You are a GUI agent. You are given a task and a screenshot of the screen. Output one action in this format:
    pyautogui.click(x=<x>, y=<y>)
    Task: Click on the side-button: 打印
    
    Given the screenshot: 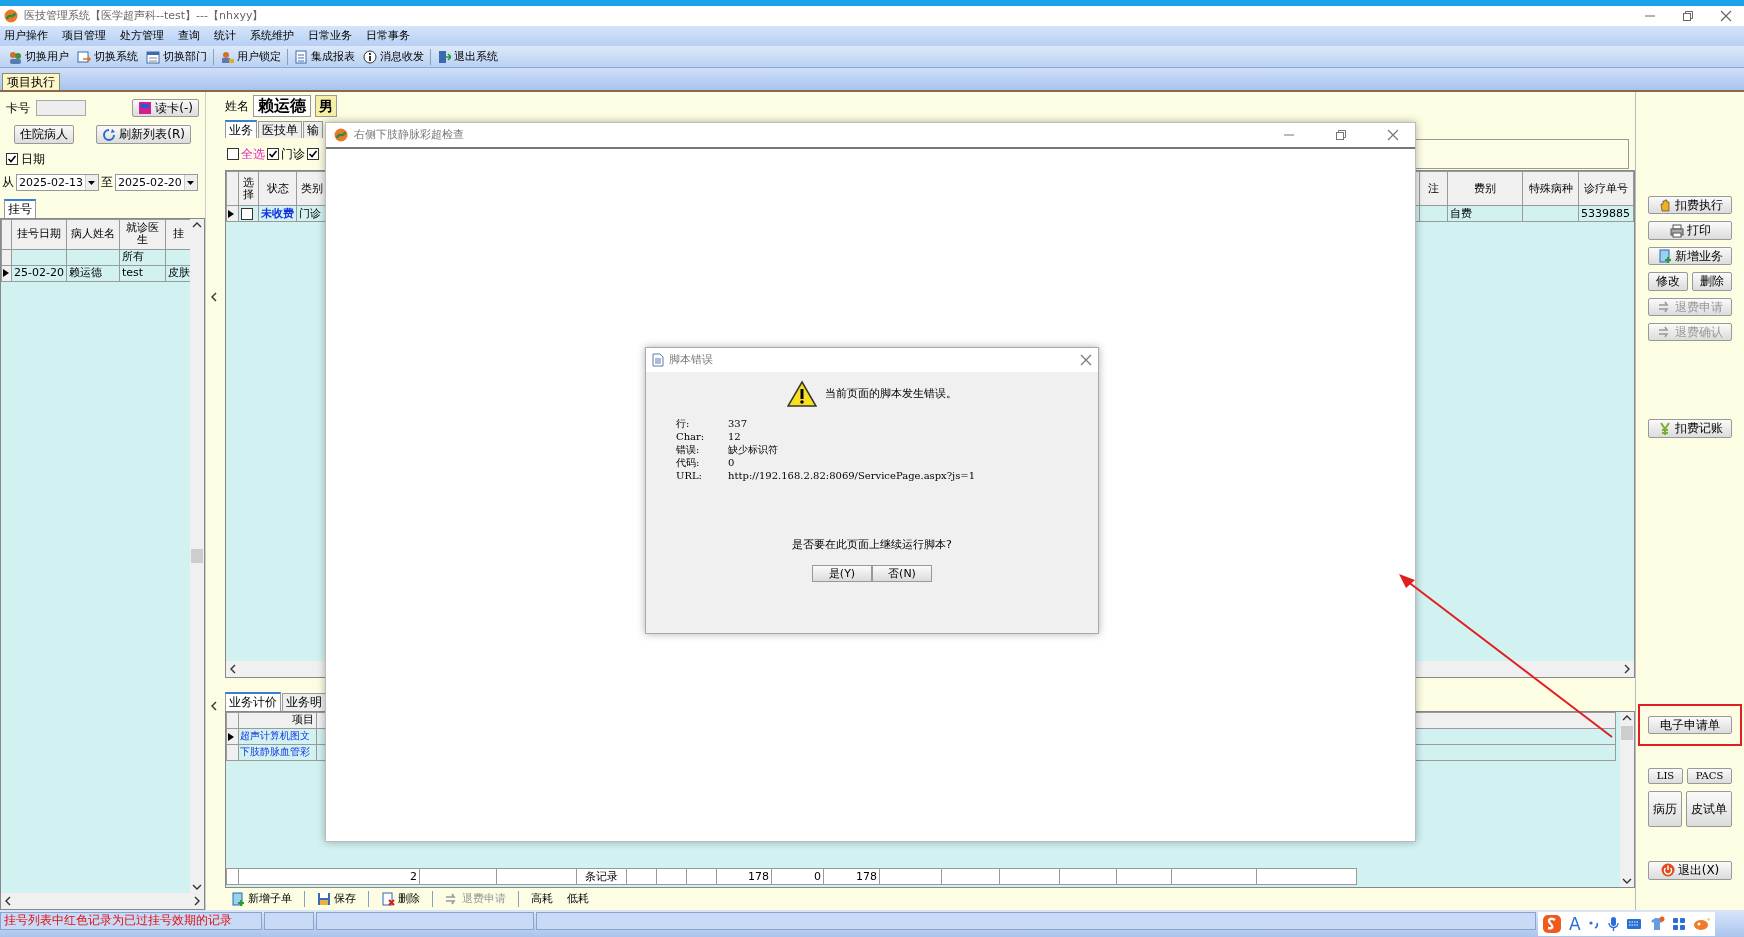 What is the action you would take?
    pyautogui.click(x=1690, y=230)
    